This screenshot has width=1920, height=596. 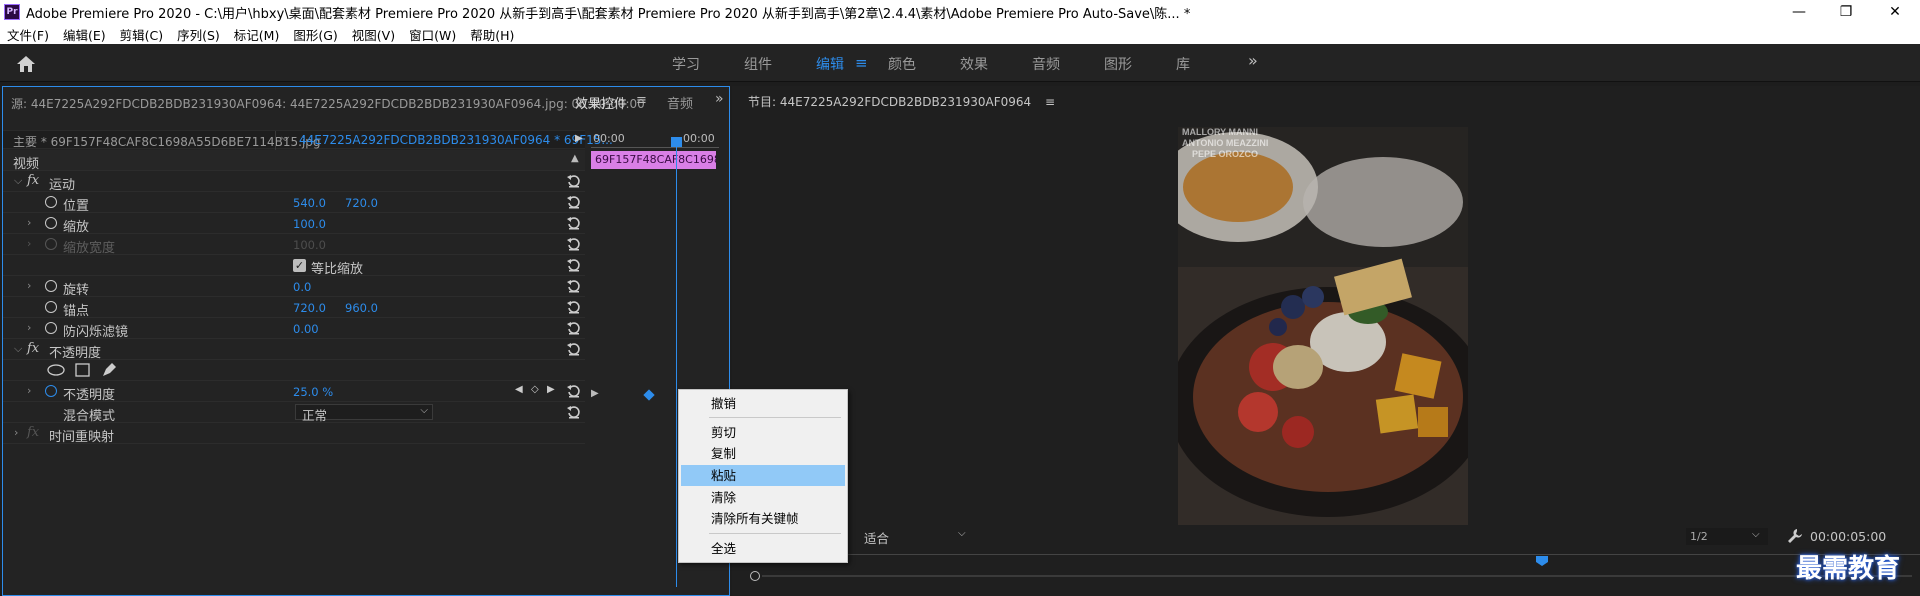 I want to click on pen-mask-icon, so click(x=109, y=370).